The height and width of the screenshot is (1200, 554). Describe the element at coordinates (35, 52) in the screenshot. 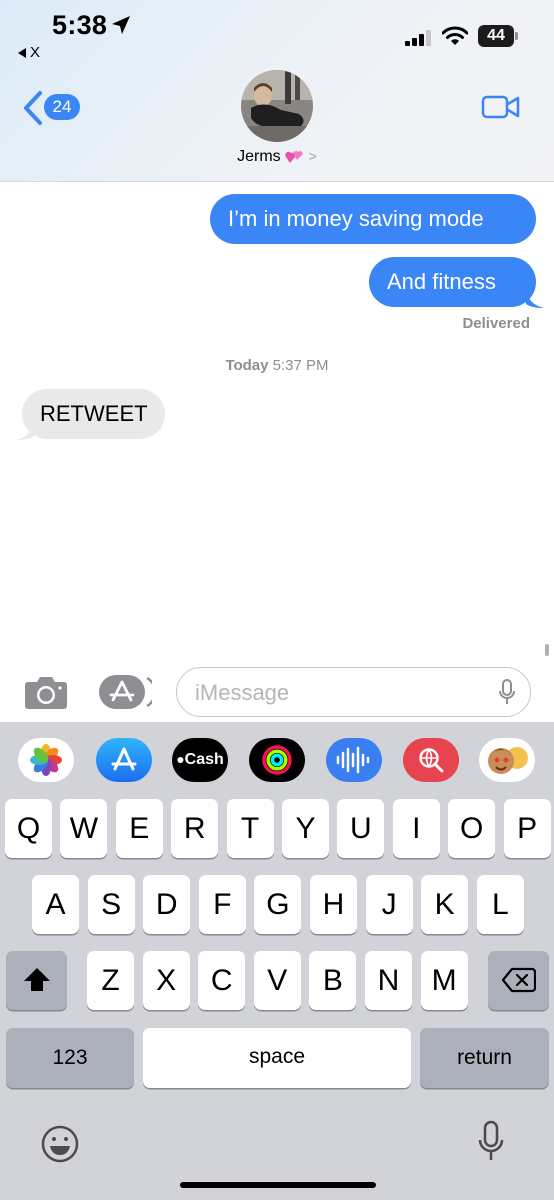

I see `back-app-label: X` at that location.